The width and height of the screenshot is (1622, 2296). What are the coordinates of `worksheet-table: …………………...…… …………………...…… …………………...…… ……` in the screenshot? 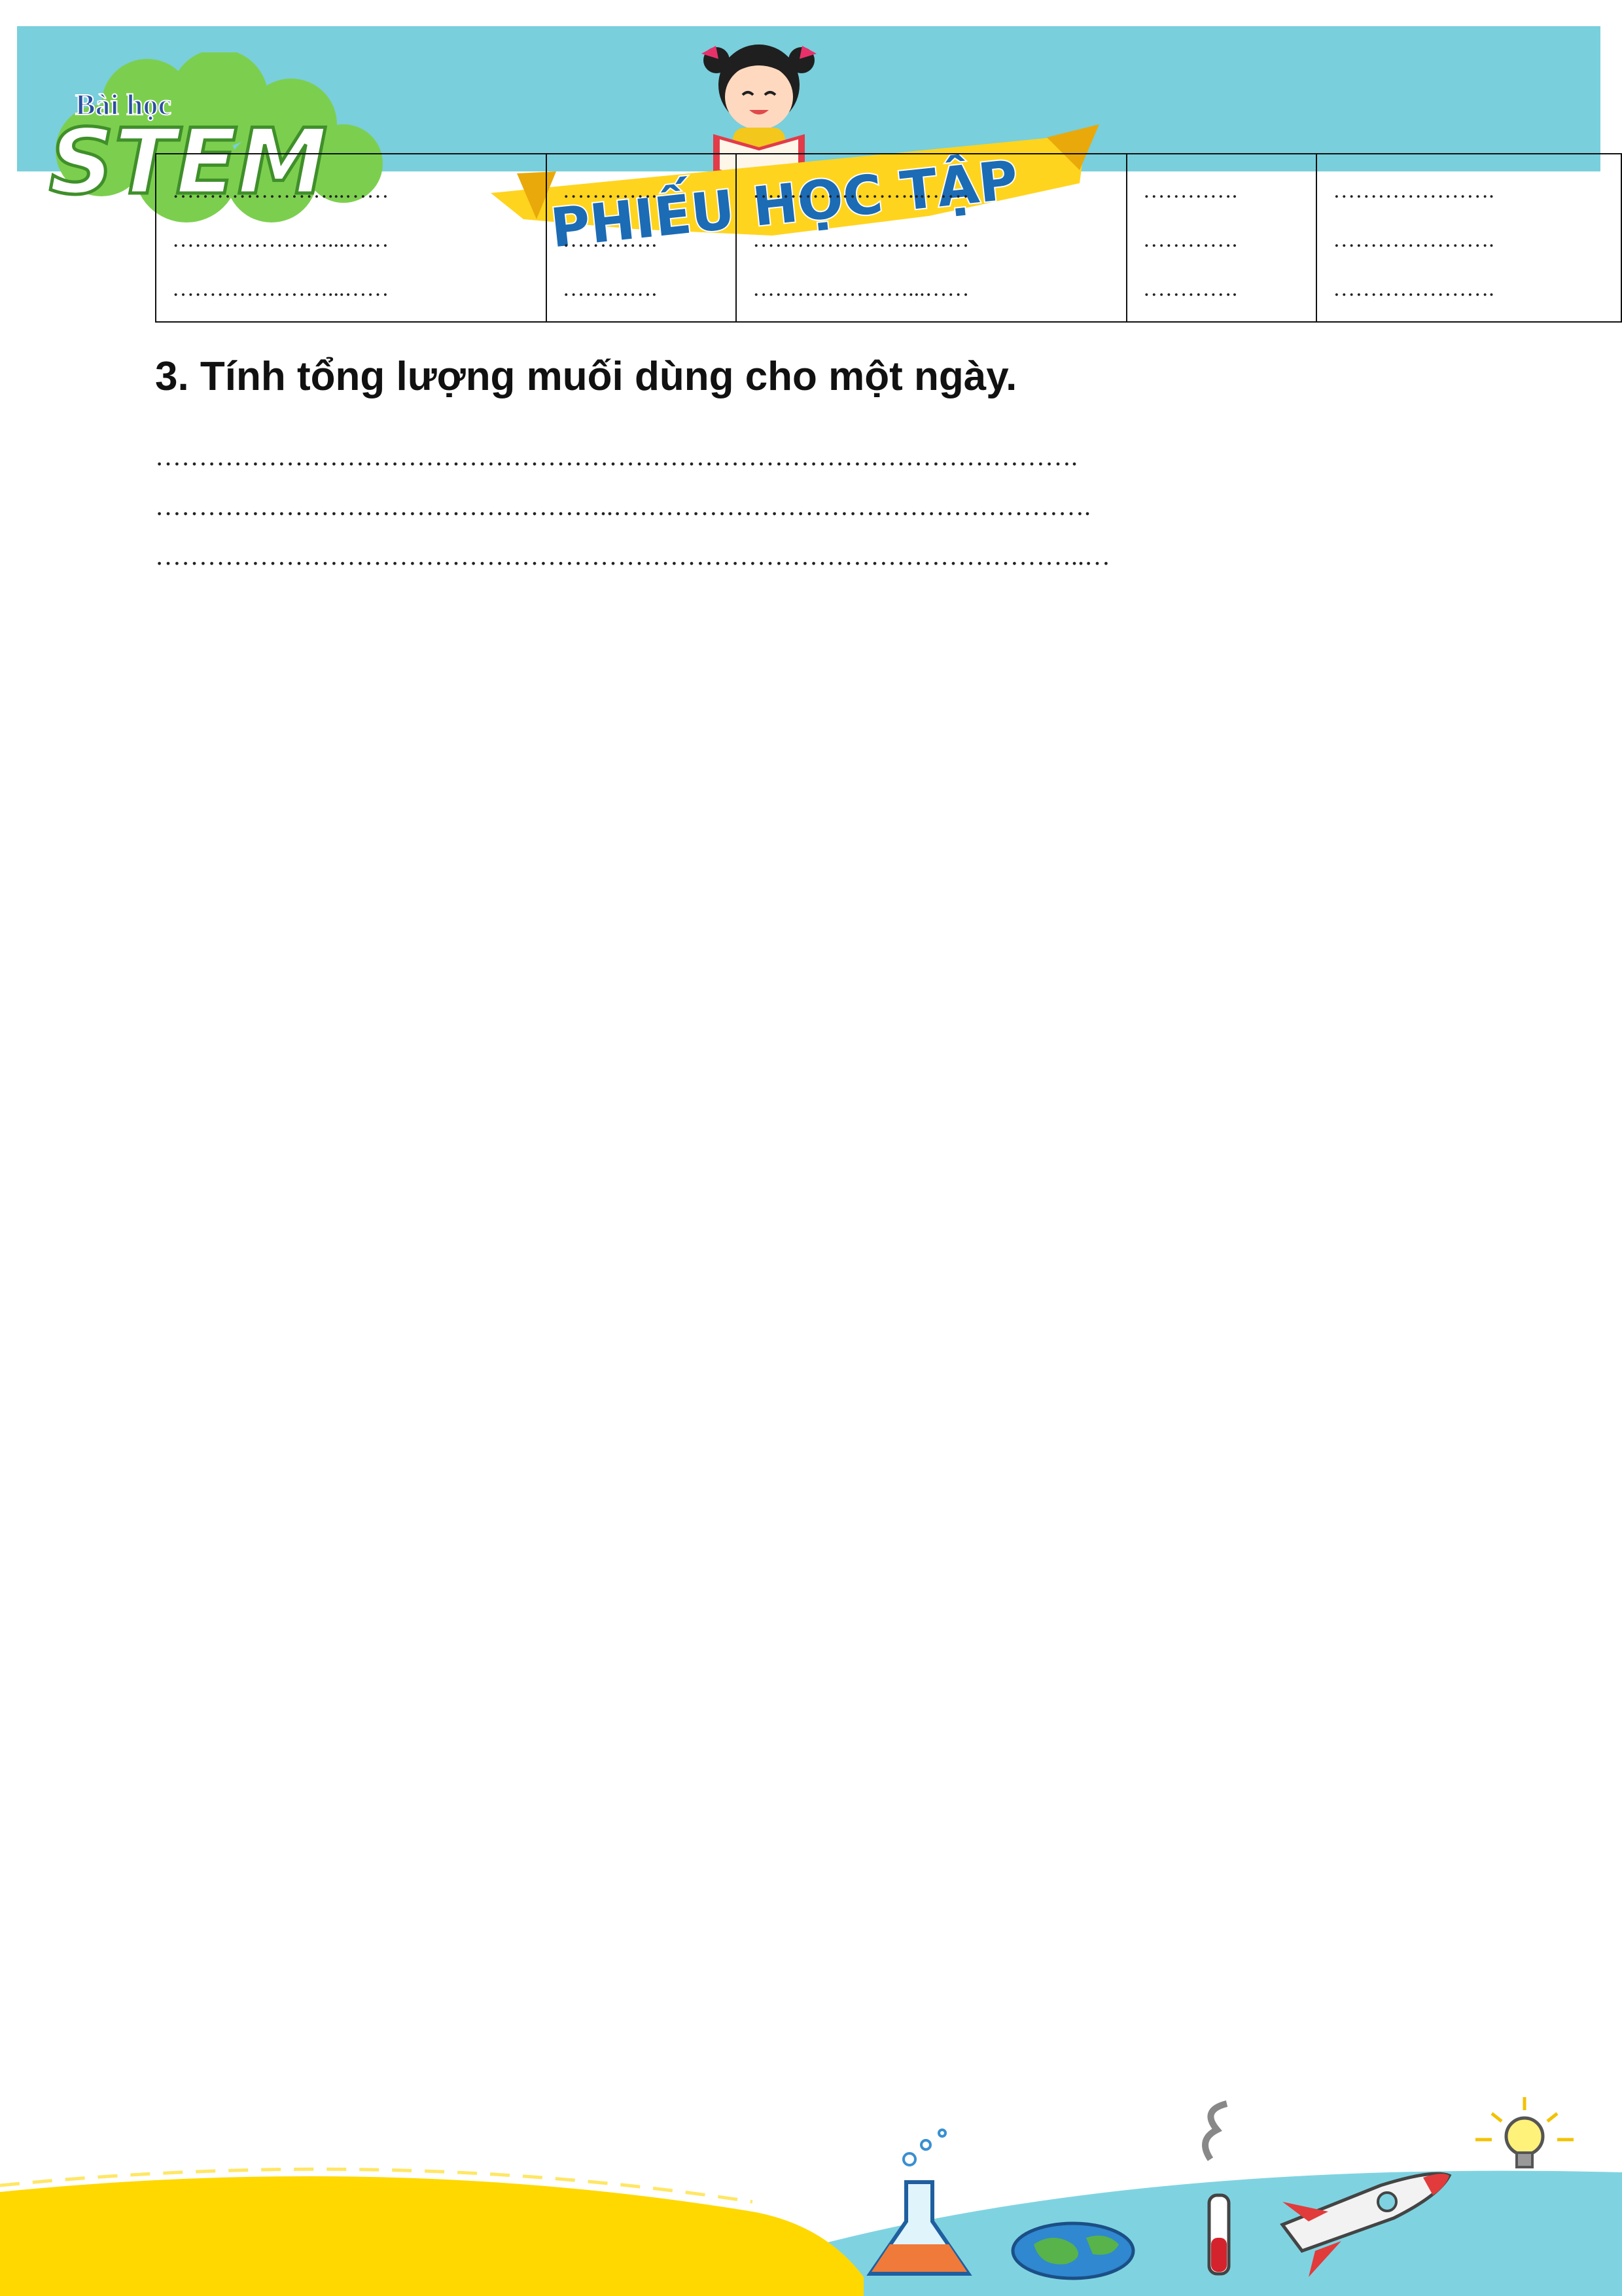 It's located at (888, 238).